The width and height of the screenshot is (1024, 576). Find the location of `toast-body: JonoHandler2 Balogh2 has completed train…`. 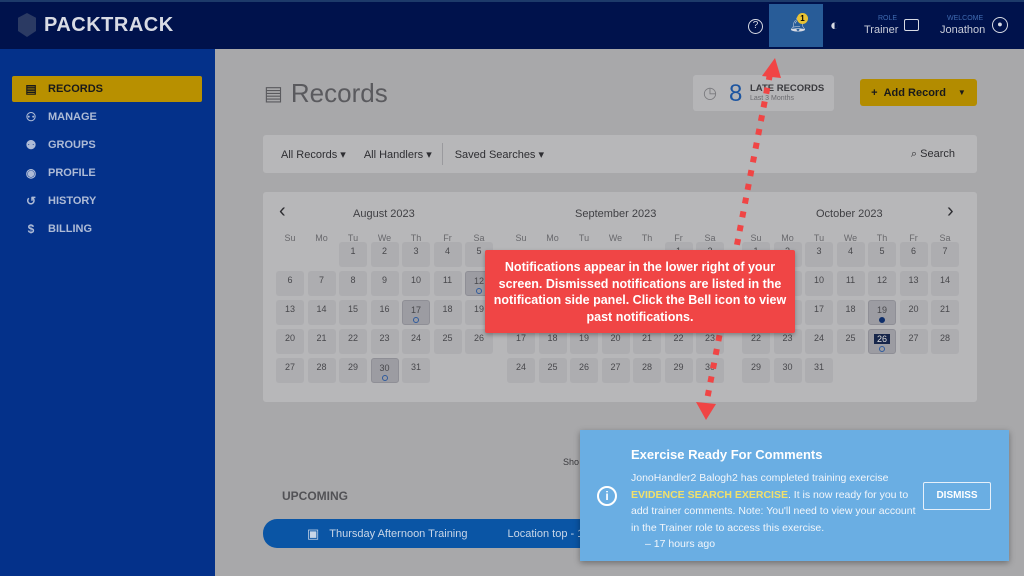

toast-body: JonoHandler2 Balogh2 has completed train… is located at coordinates (773, 511).